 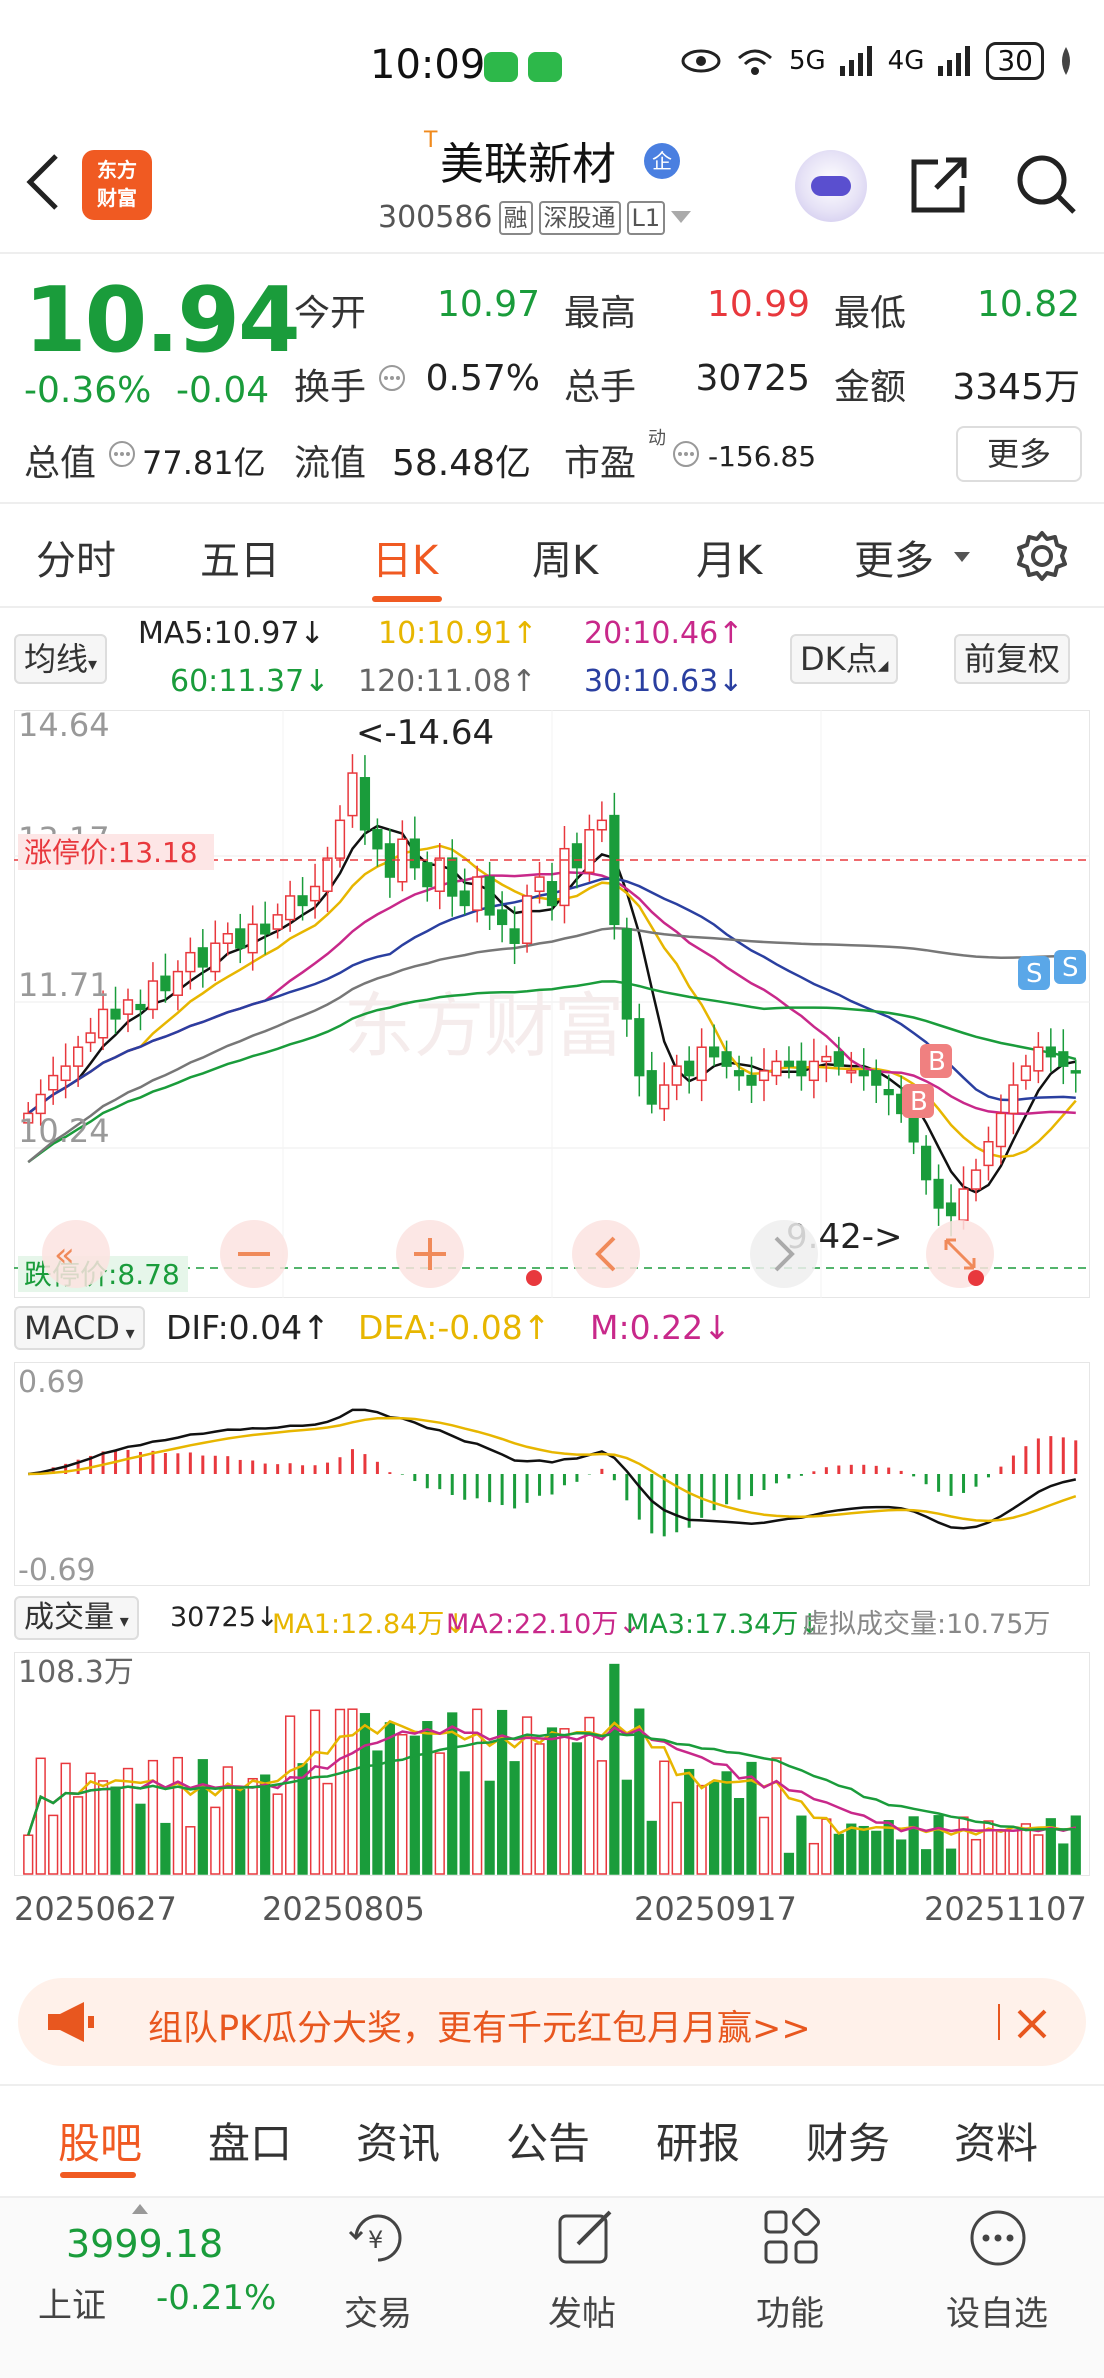 I want to click on turnover-value: 0.57%, so click(x=482, y=378).